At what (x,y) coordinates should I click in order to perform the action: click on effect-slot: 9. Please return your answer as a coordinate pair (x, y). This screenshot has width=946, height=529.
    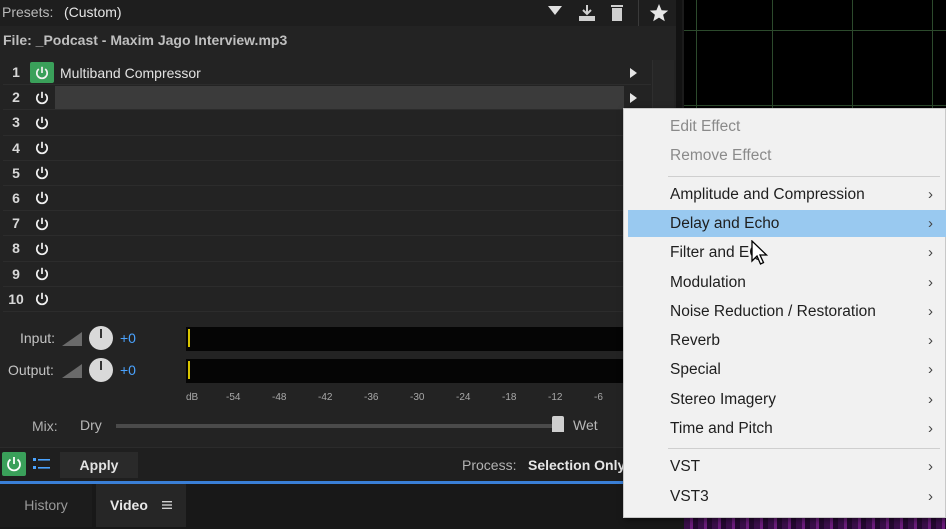
    Looking at the image, I should click on (327, 274).